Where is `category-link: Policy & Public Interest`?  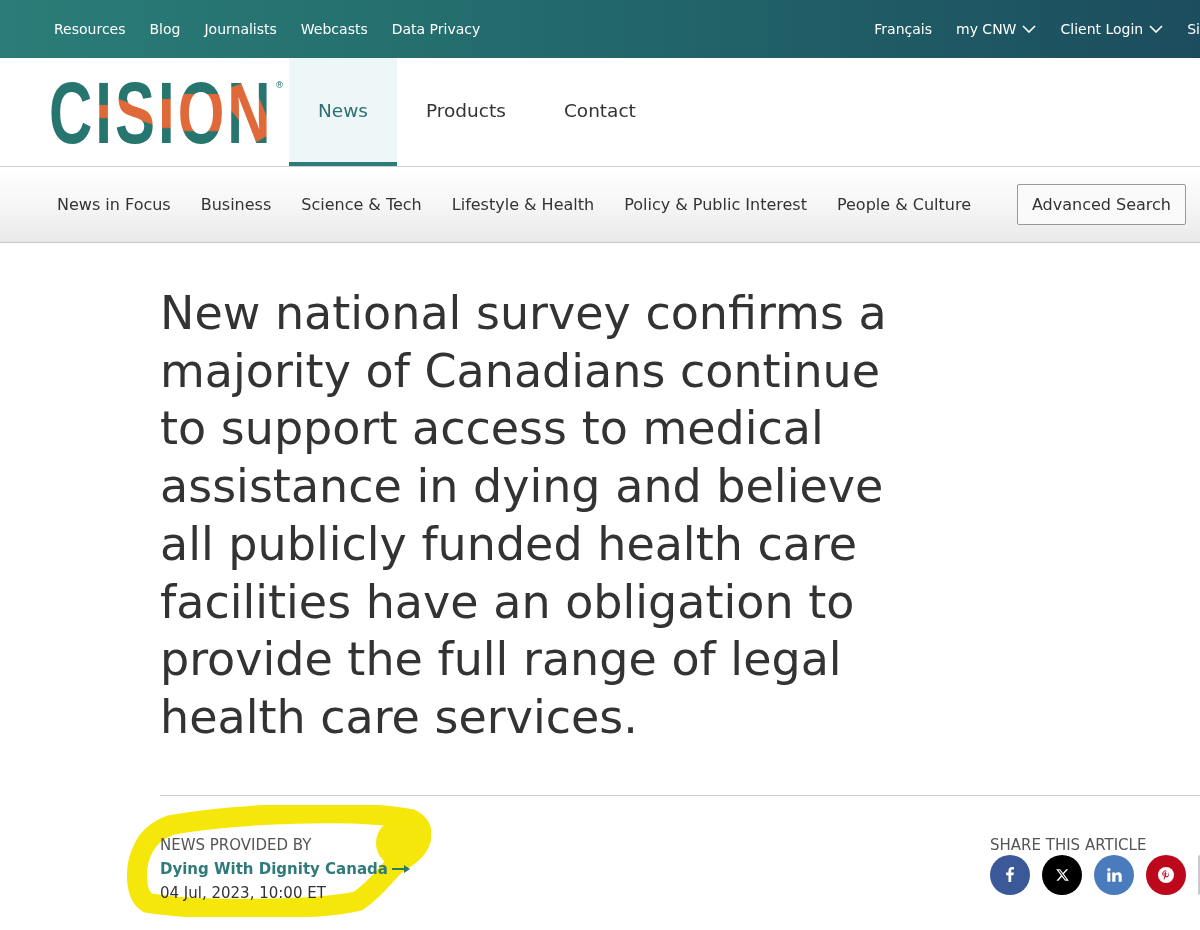 category-link: Policy & Public Interest is located at coordinates (715, 204).